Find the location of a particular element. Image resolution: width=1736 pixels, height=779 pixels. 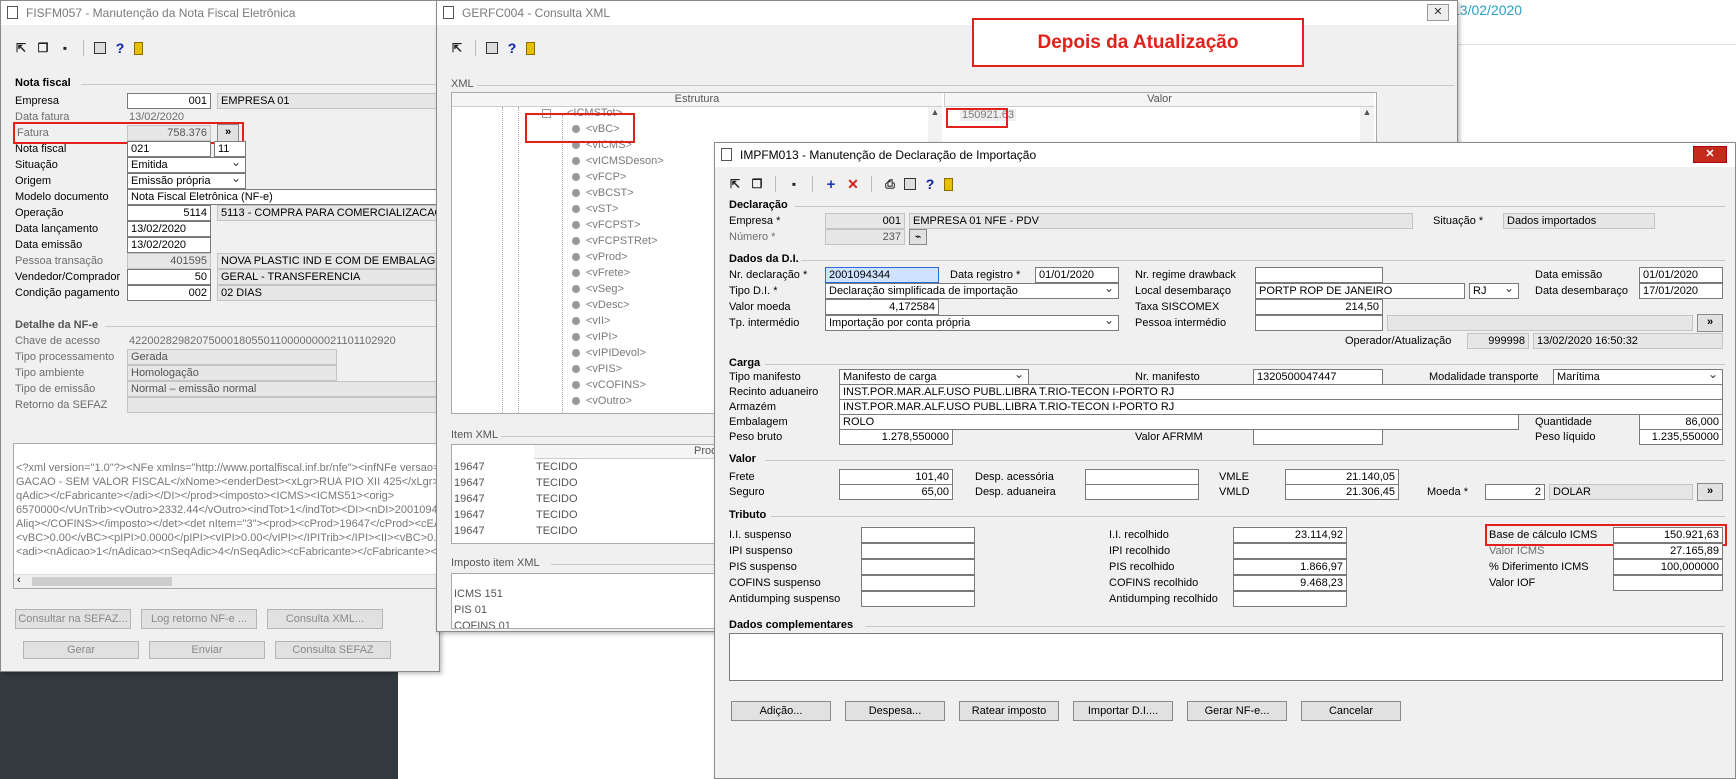

tree-node: <vPIS> is located at coordinates (597, 369).